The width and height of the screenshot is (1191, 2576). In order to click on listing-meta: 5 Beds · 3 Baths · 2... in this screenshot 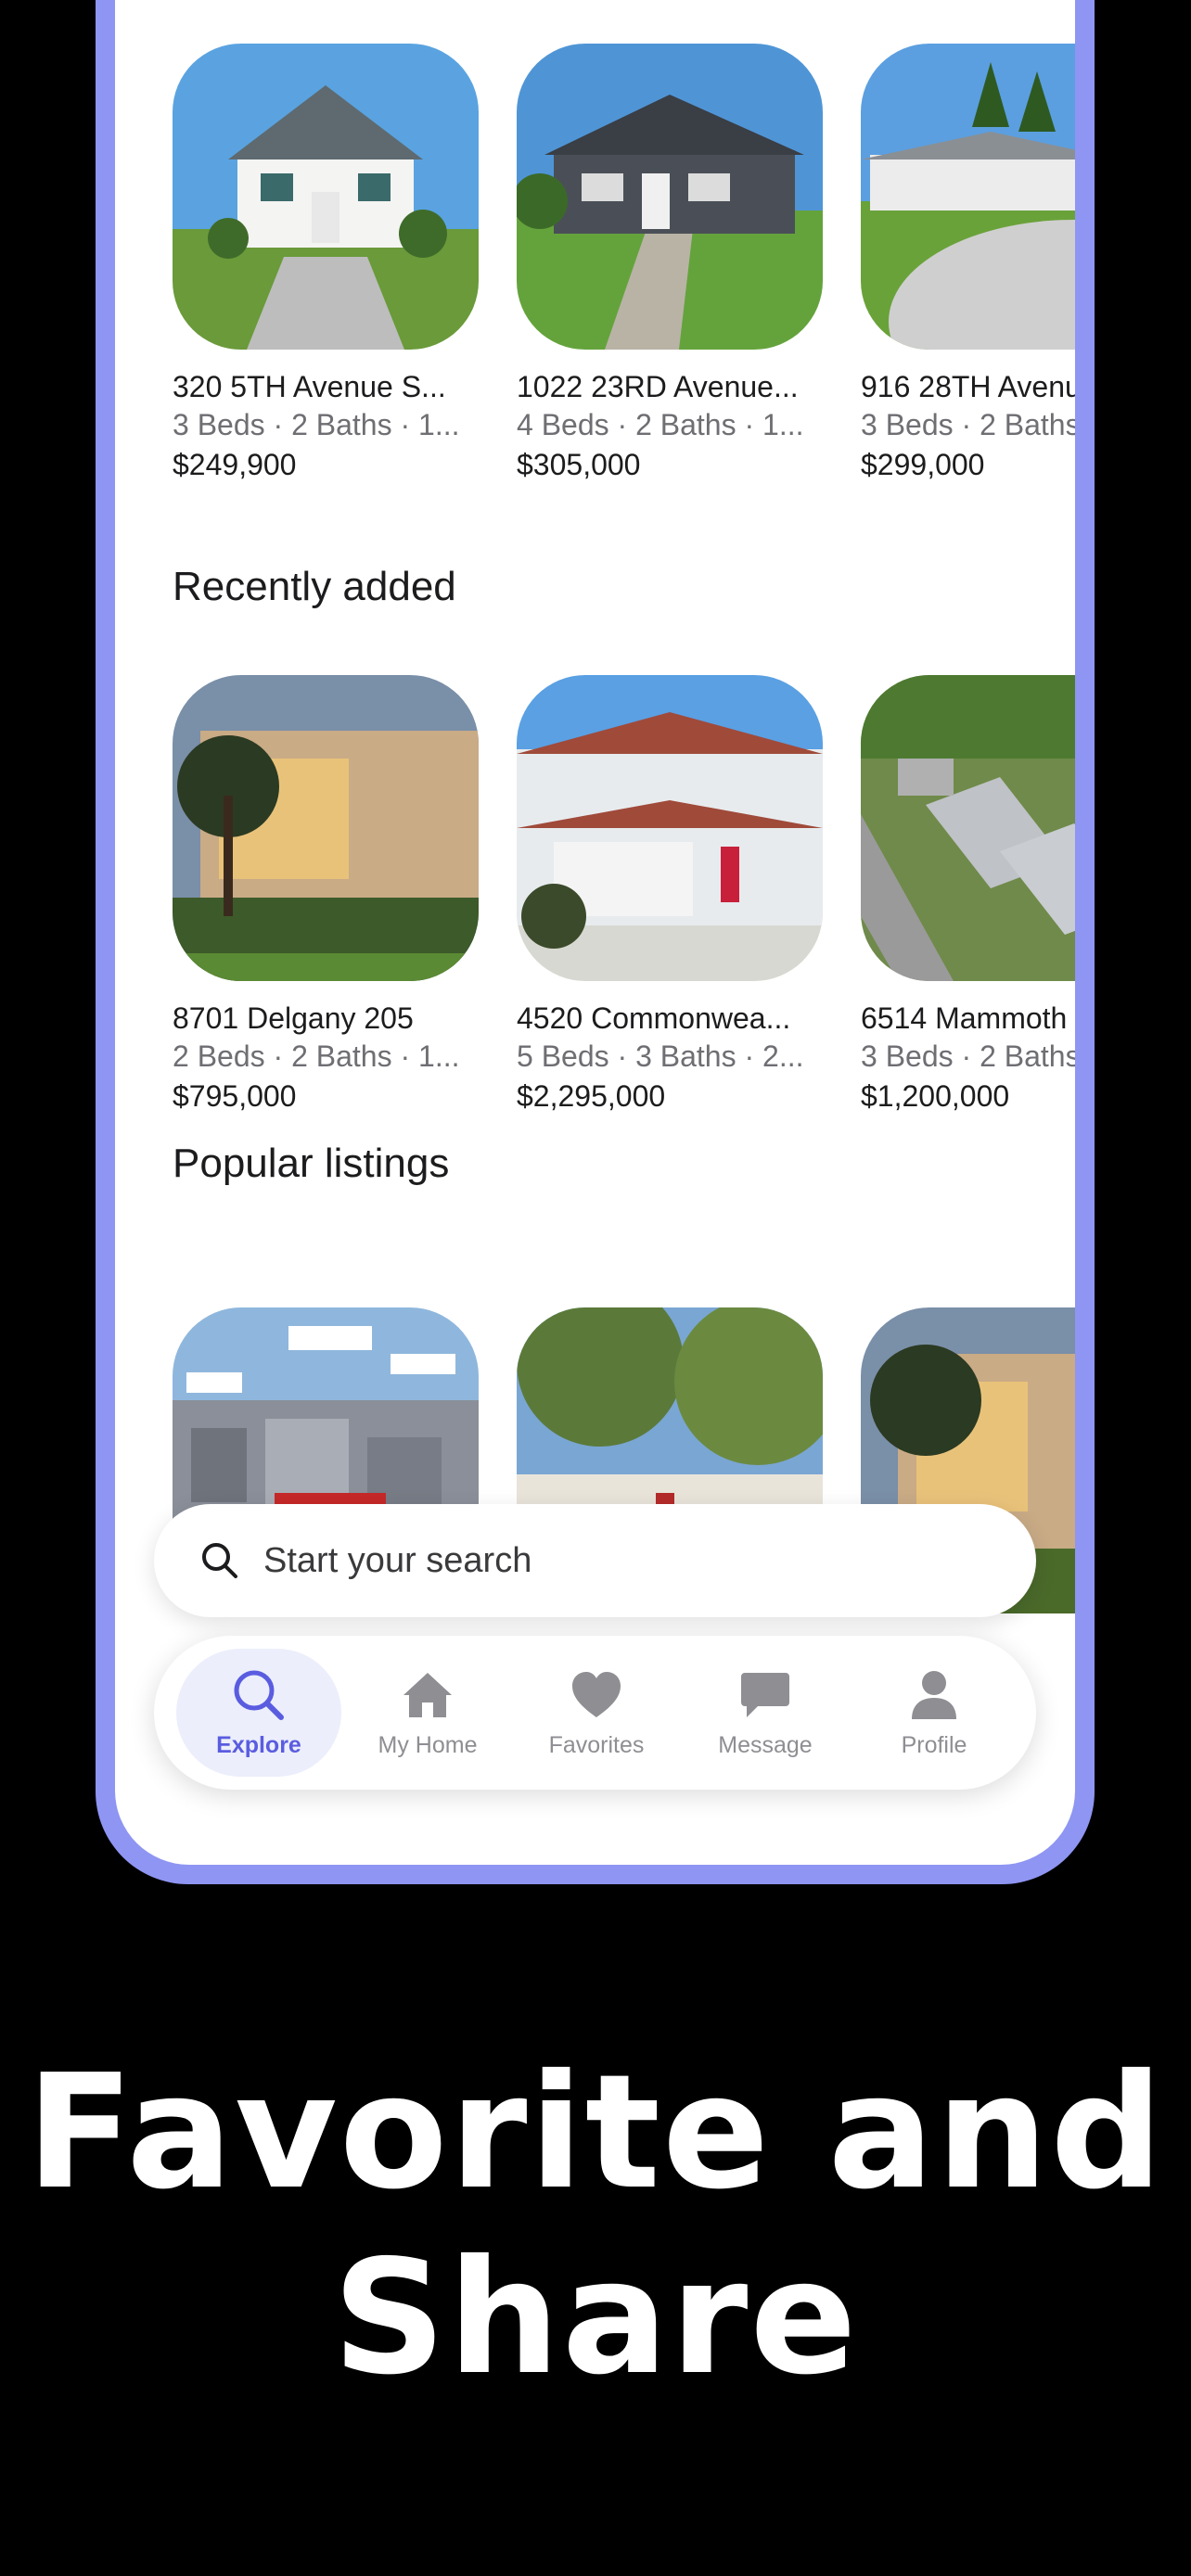, I will do `click(660, 1056)`.